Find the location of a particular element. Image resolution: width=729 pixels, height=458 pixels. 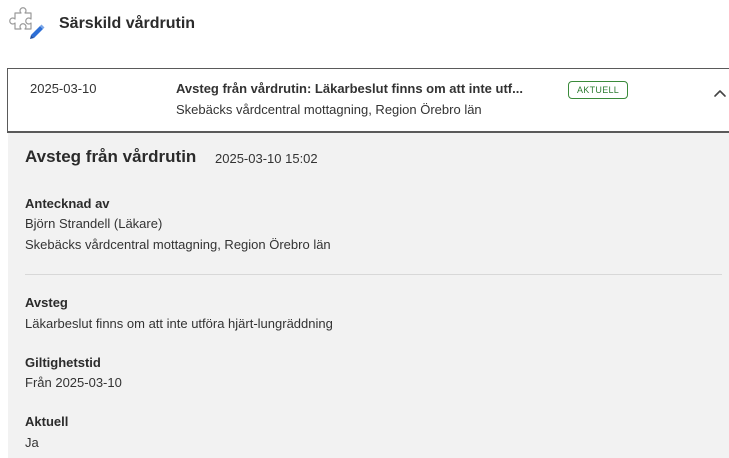

entry-date: 2025-03-10 is located at coordinates (63, 88).